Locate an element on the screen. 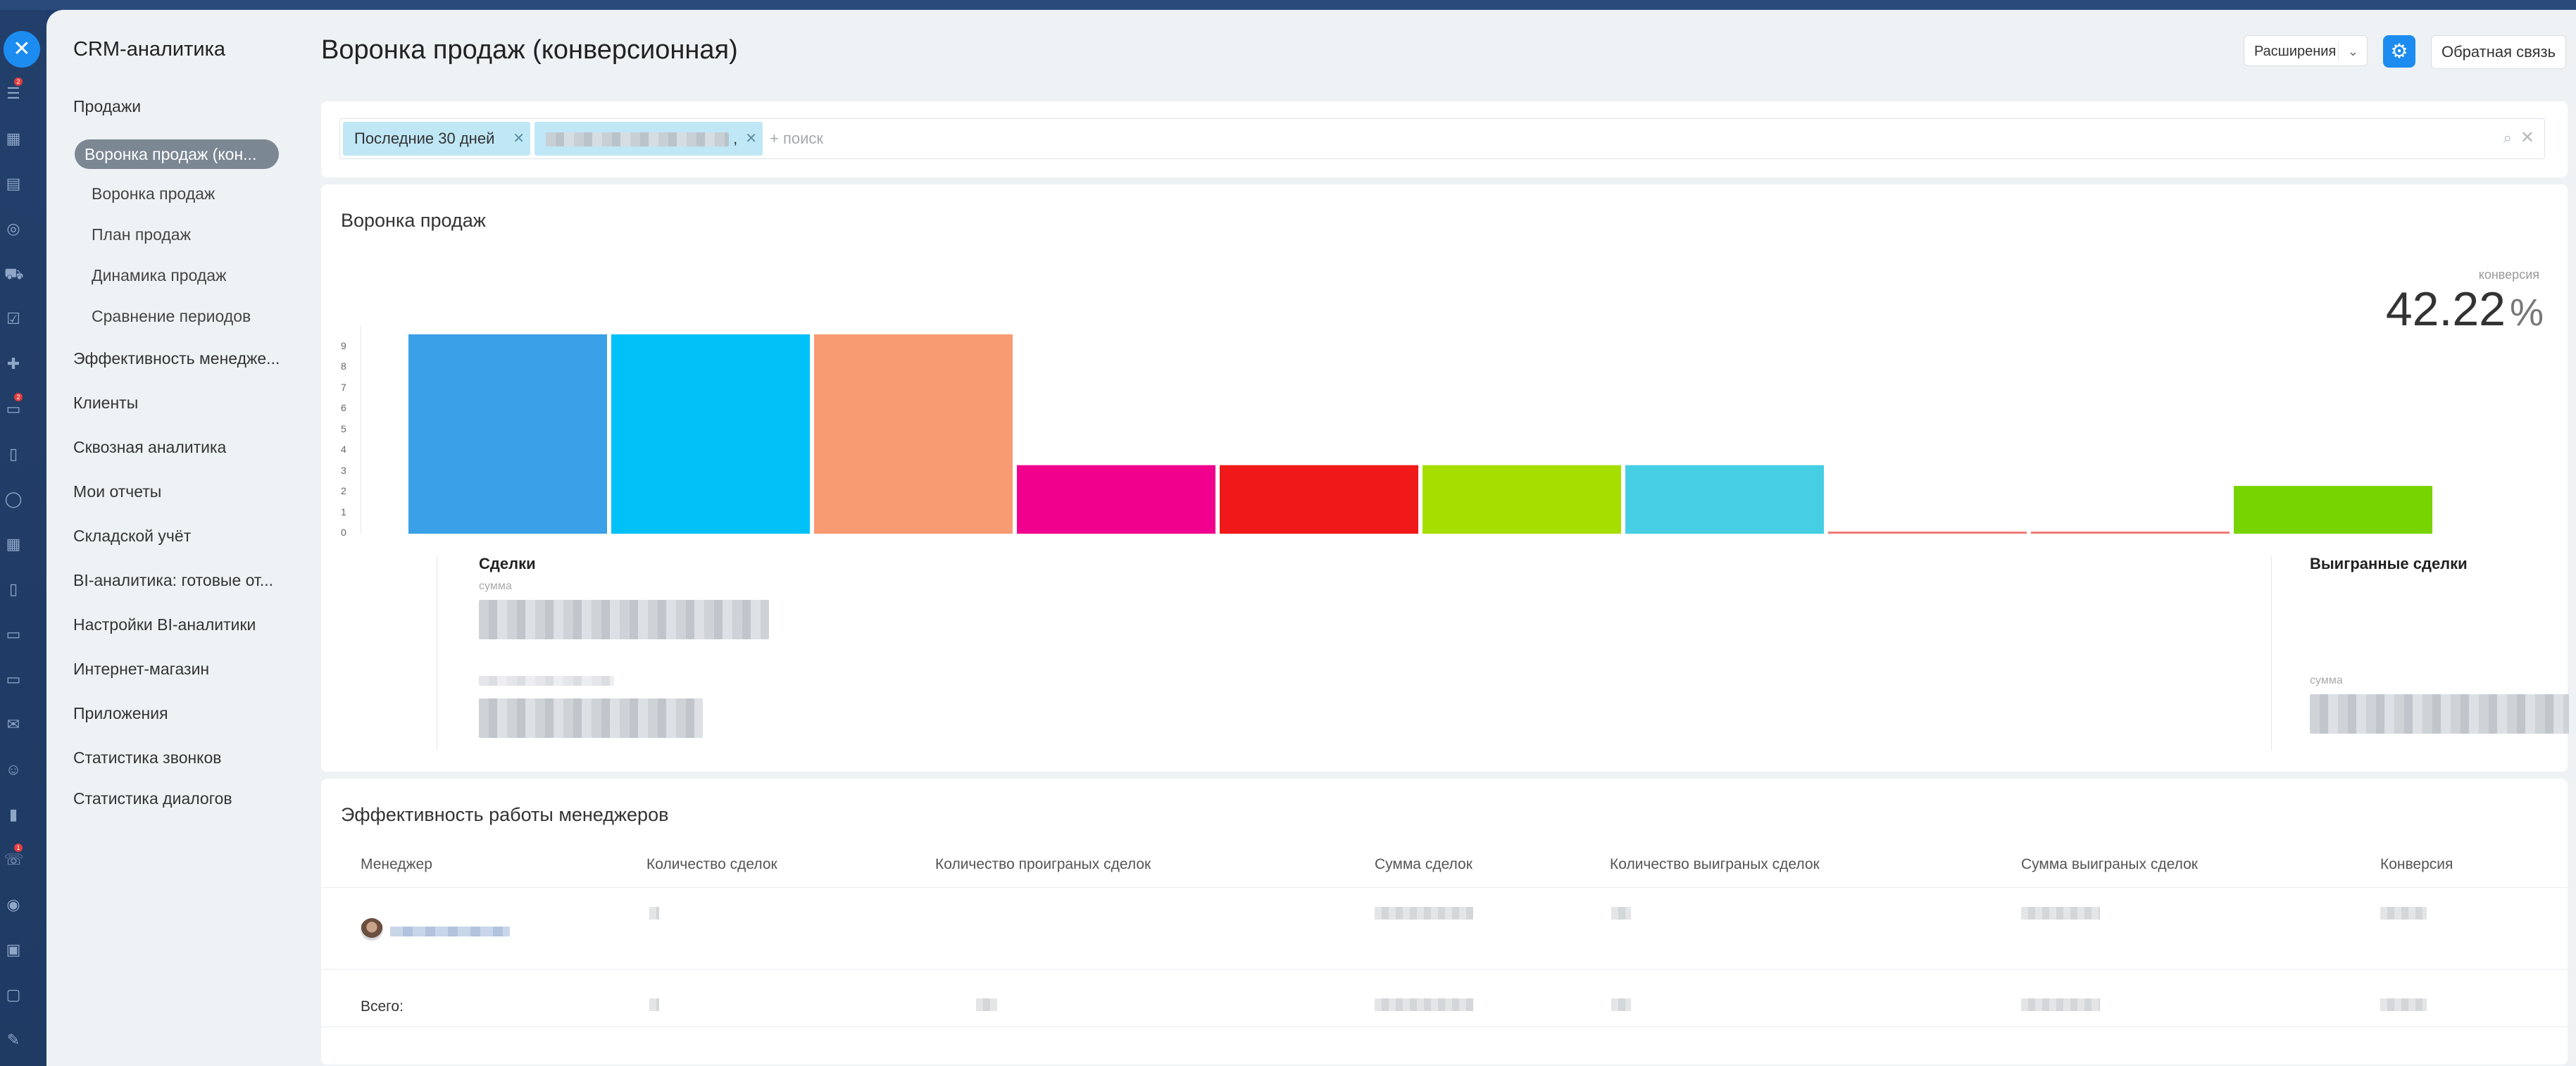 The width and height of the screenshot is (2576, 1066). target-icon: ◎ is located at coordinates (13, 229).